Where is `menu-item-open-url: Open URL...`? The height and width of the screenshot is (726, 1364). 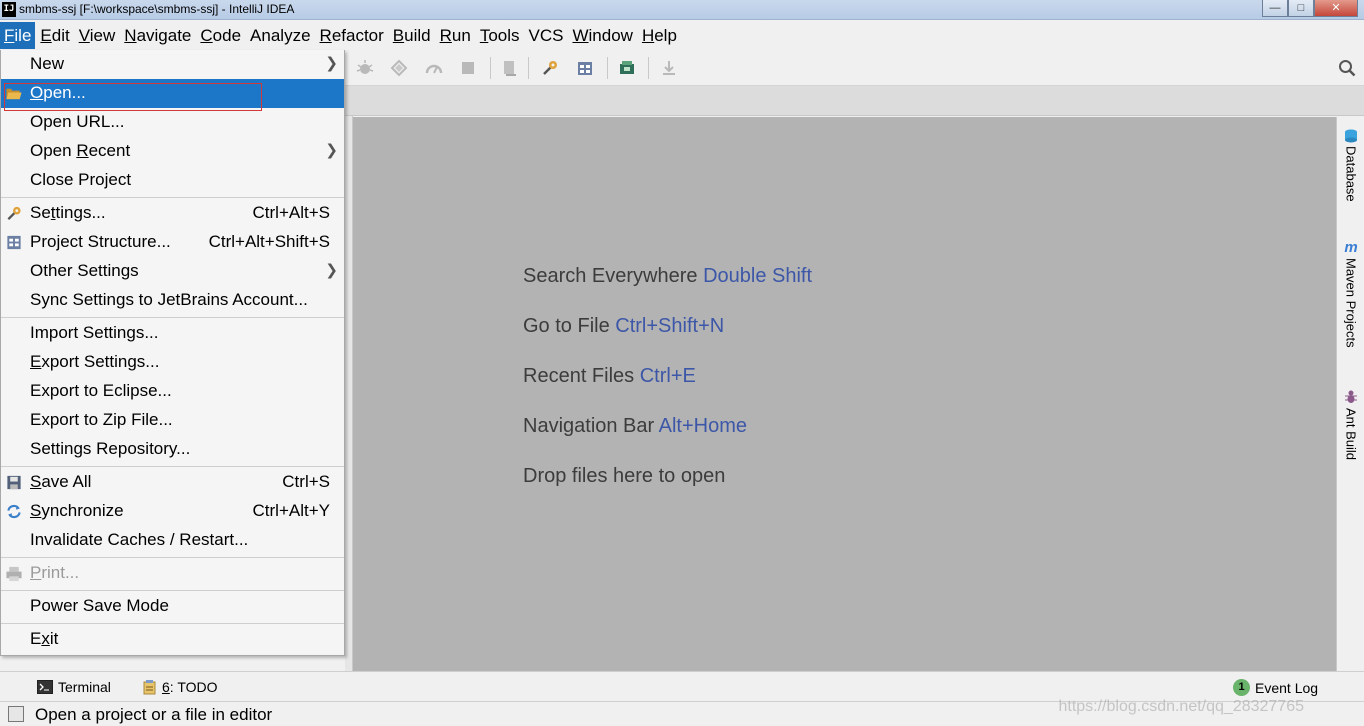
menu-item-open-url: Open URL... is located at coordinates (172, 122).